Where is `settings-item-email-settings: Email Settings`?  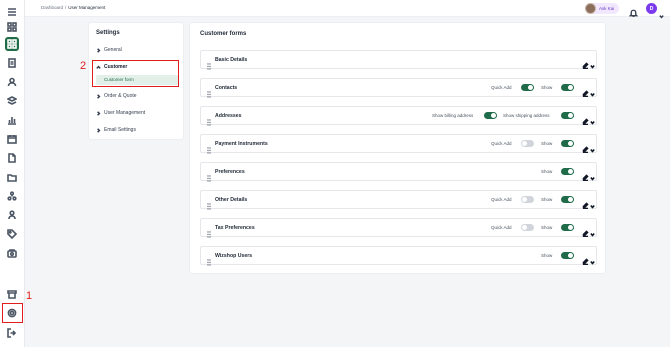
settings-item-email-settings: Email Settings is located at coordinates (116, 130).